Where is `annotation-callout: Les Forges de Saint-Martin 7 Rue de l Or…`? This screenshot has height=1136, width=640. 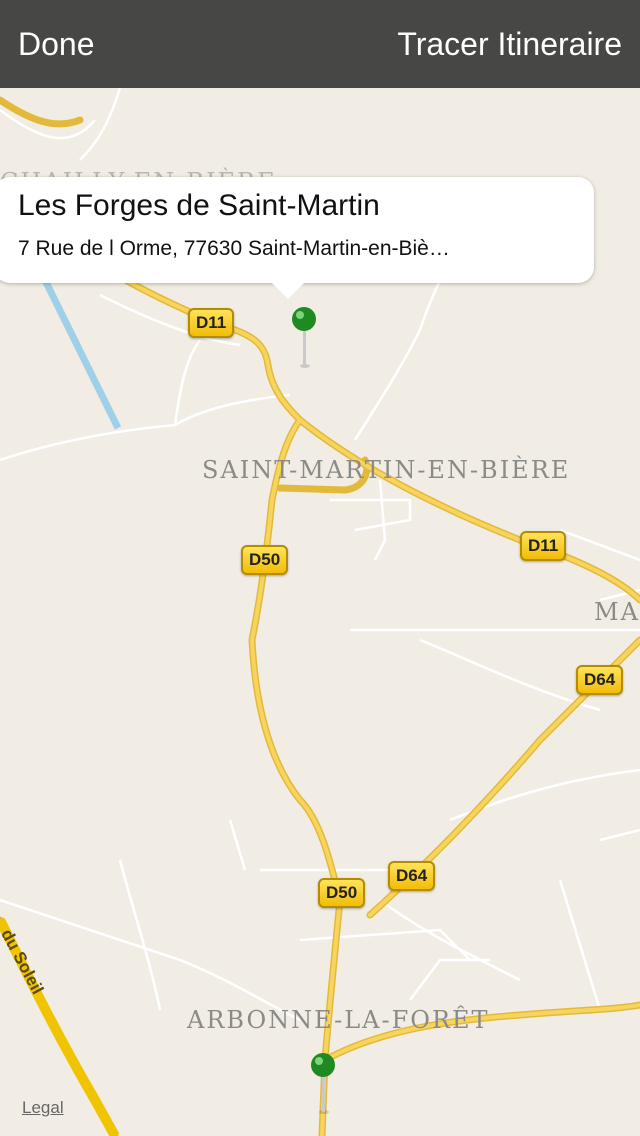 annotation-callout: Les Forges de Saint-Martin 7 Rue de l Or… is located at coordinates (297, 238).